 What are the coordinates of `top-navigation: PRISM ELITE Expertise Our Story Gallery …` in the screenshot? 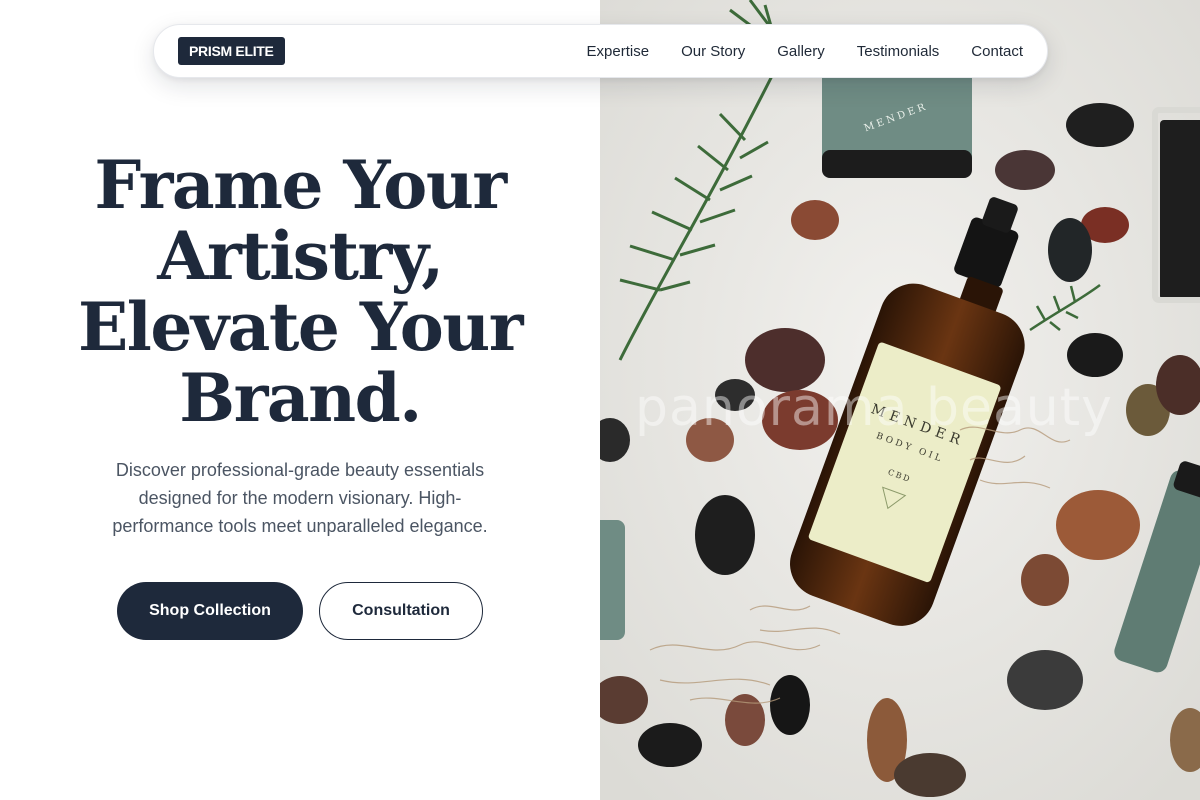 It's located at (600, 51).